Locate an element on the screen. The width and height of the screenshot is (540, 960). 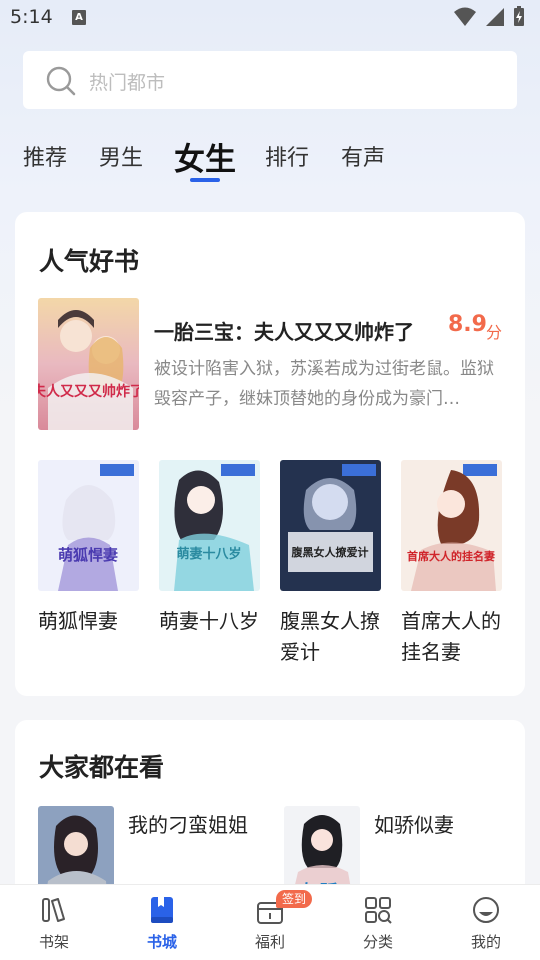
book-cover-title: 首席大人的挂名妻 is located at coordinates (451, 556).